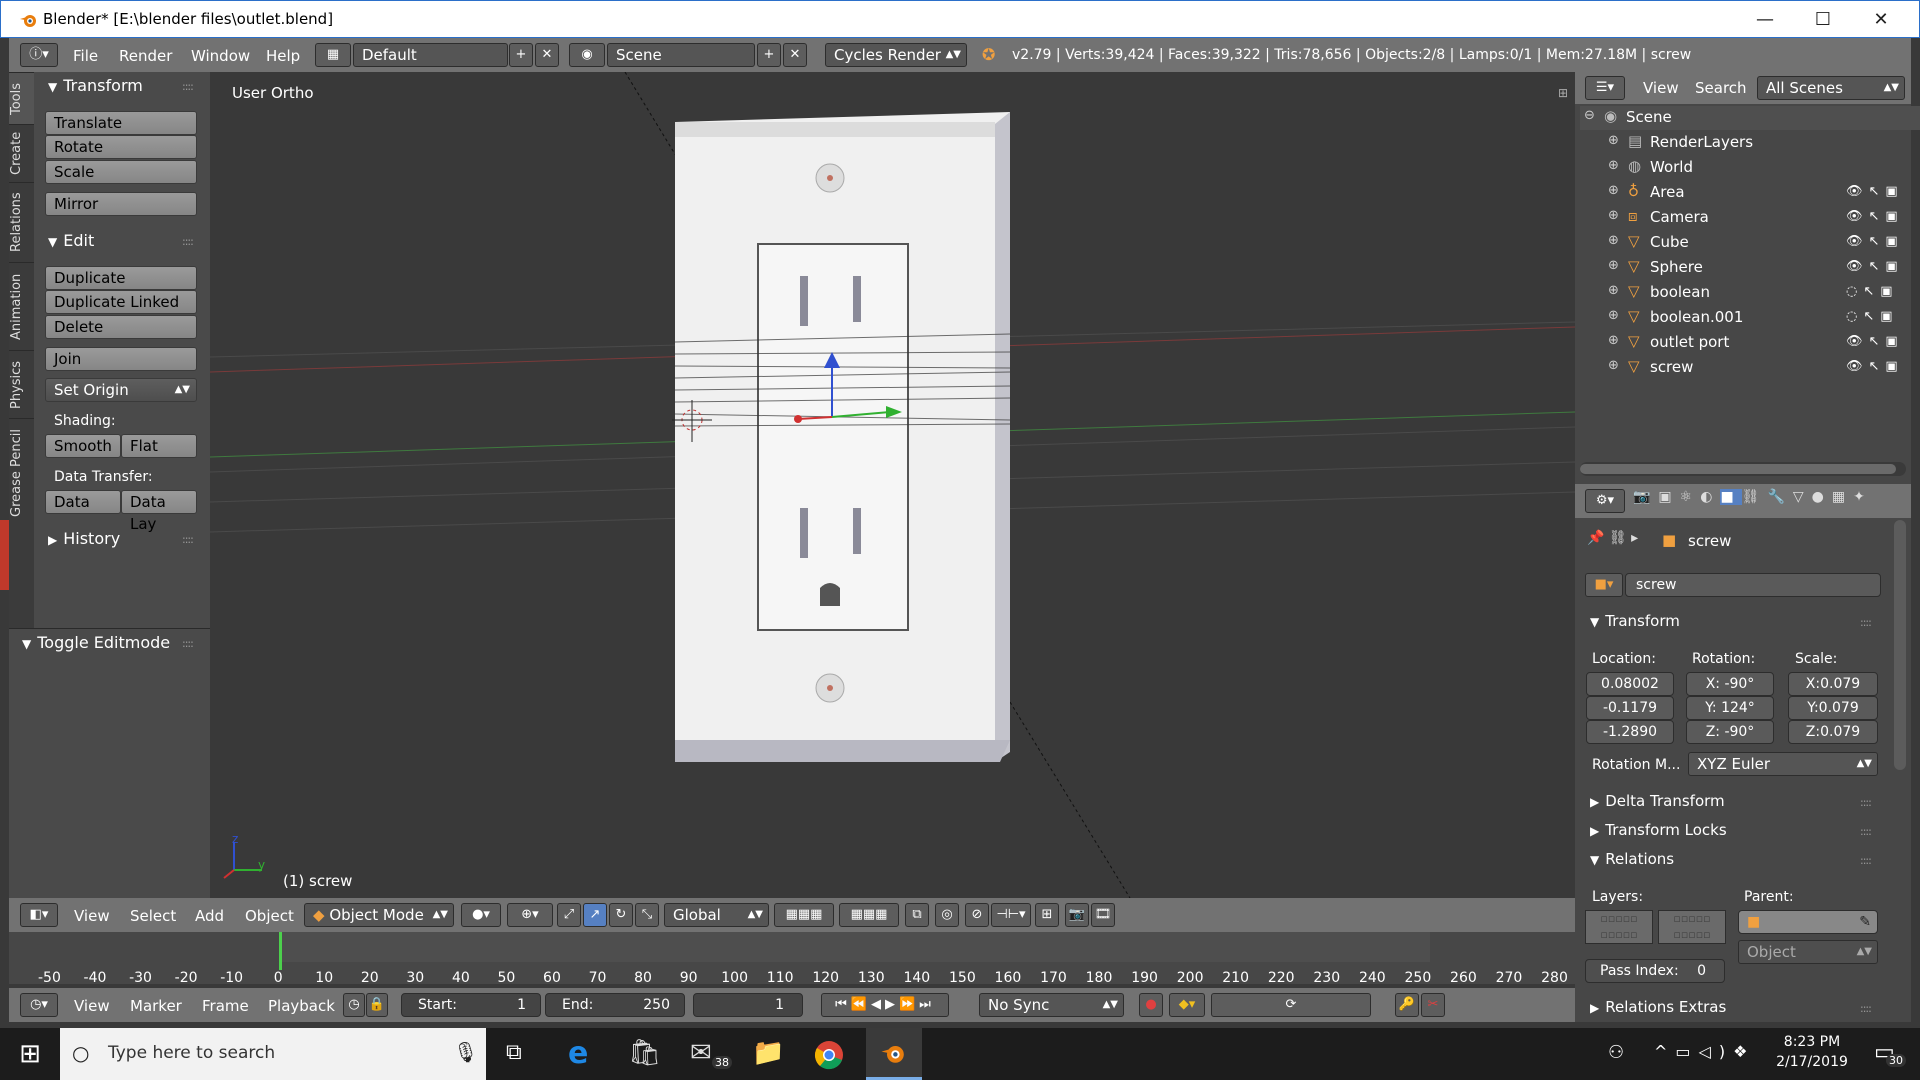  I want to click on history-section-header: ▶ History, so click(84, 538).